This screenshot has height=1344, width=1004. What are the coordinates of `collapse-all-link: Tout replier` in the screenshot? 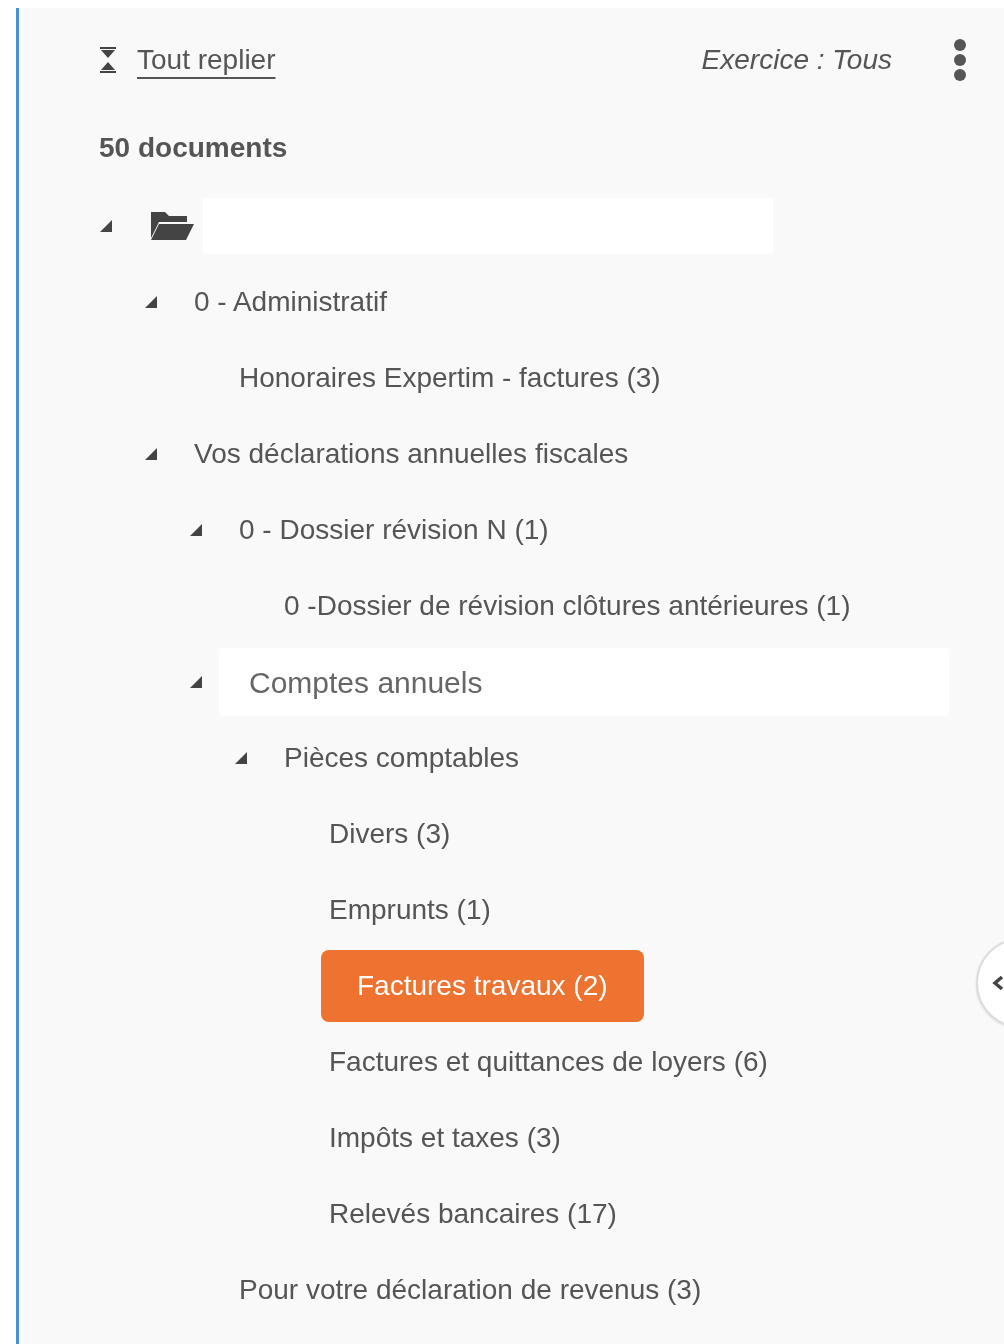 It's located at (206, 60).